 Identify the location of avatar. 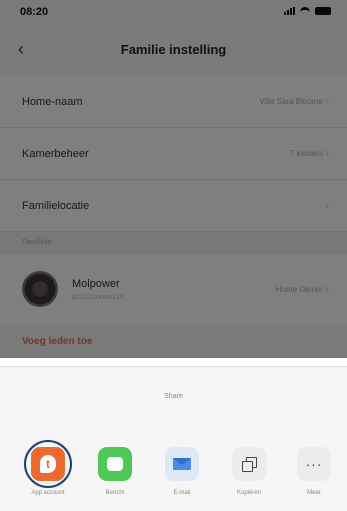
(40, 289).